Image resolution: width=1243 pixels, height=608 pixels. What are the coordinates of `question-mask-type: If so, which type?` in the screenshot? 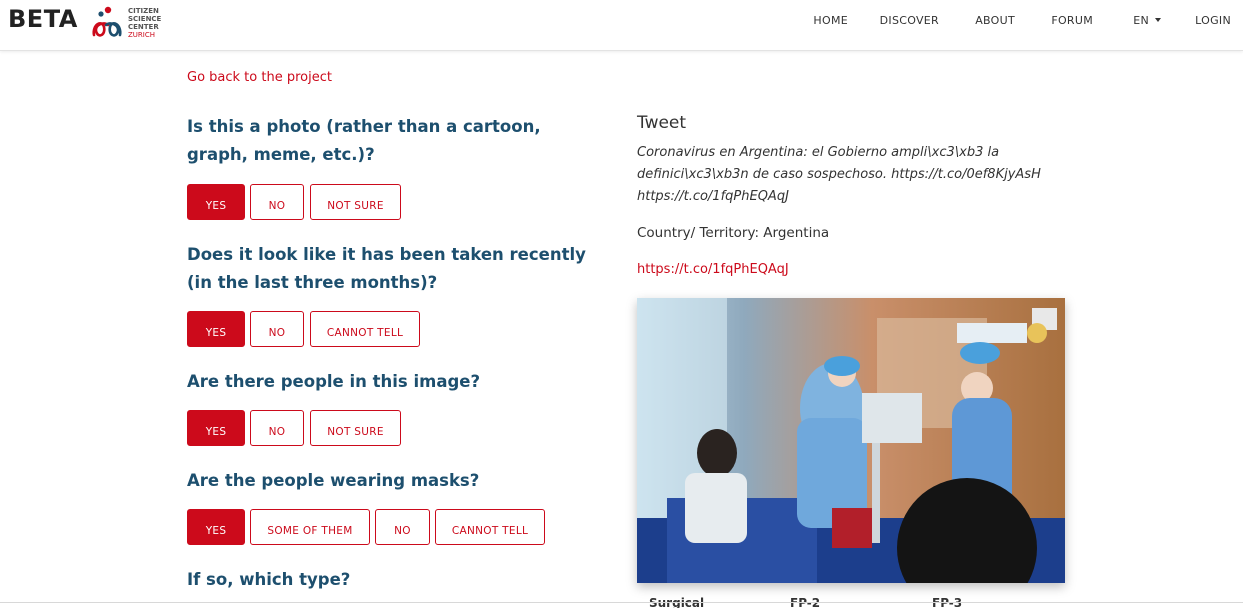 It's located at (269, 579).